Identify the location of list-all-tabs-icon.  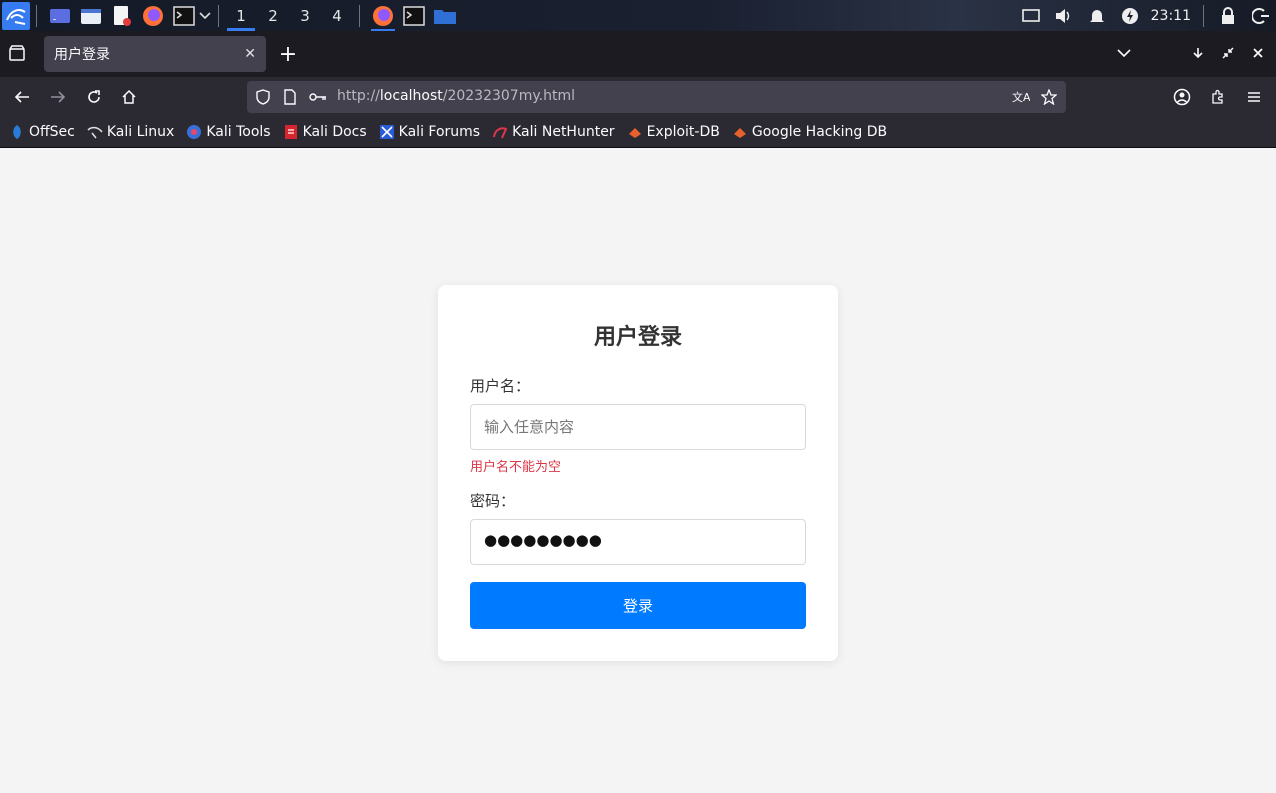
(1124, 53).